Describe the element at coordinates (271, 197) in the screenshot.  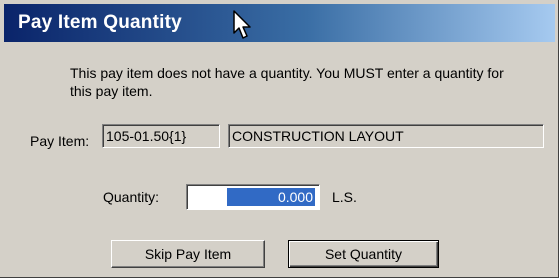
I see `quantity-value-selected: 0.000` at that location.